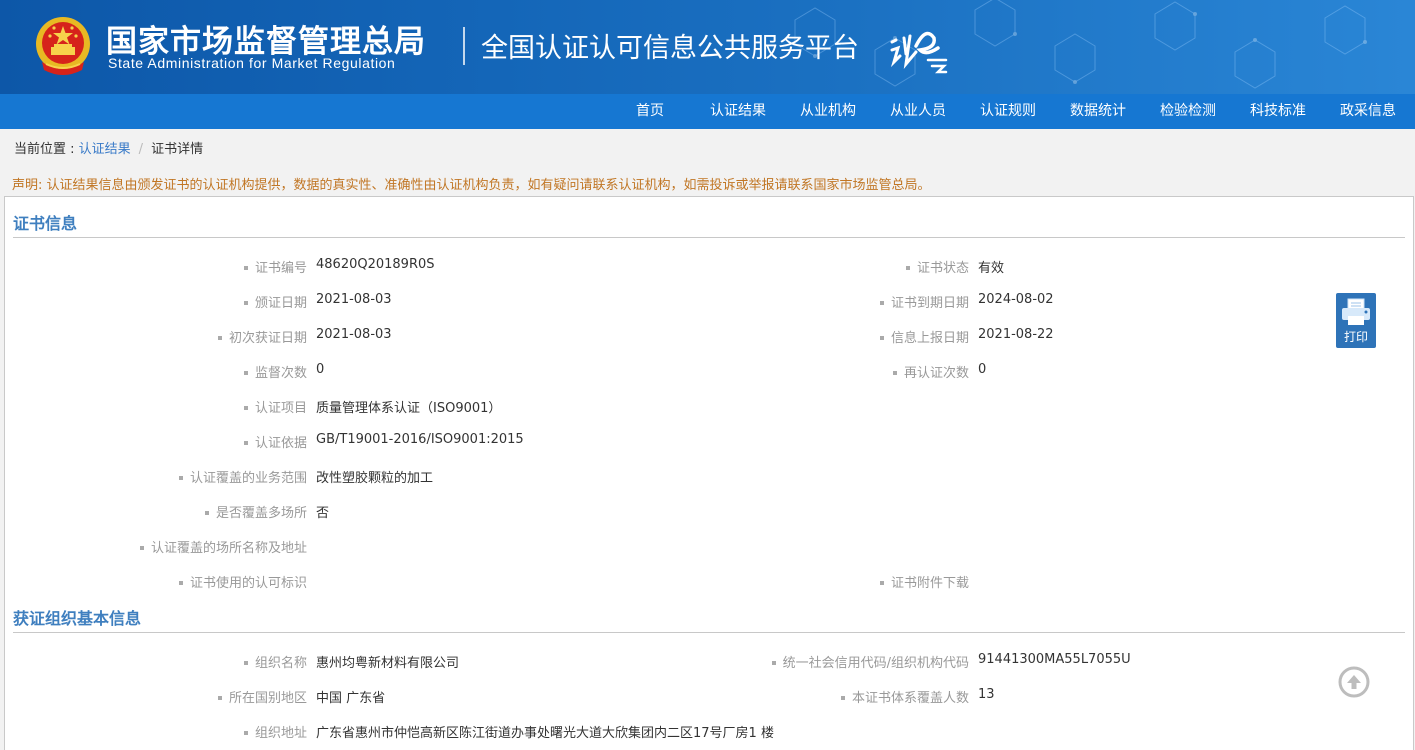 This screenshot has width=1415, height=750. What do you see at coordinates (1054, 659) in the screenshot?
I see `credit-code-value: 91441300MA55L7055U` at bounding box center [1054, 659].